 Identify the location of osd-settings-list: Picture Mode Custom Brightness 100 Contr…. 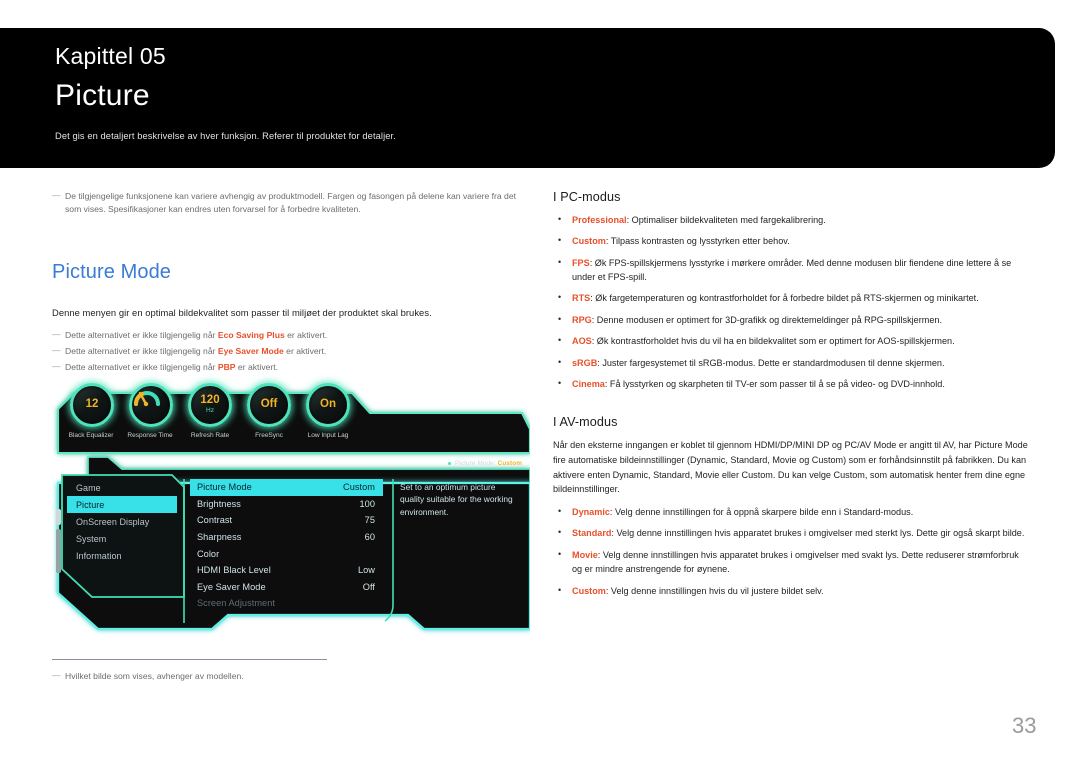
(286, 545).